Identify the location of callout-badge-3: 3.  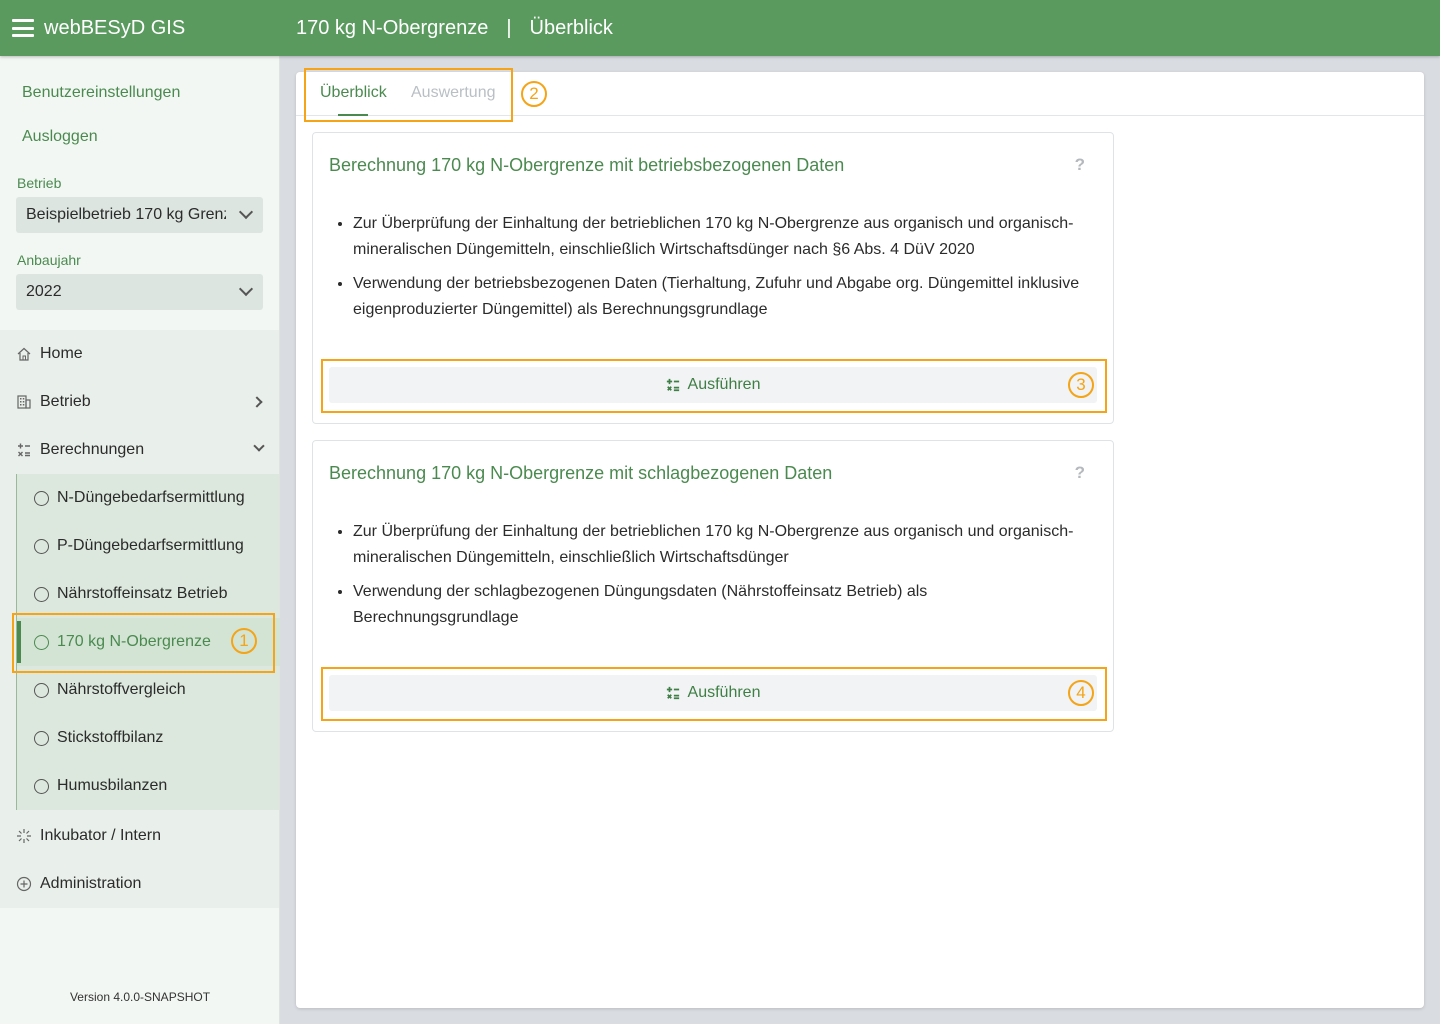
(1081, 385).